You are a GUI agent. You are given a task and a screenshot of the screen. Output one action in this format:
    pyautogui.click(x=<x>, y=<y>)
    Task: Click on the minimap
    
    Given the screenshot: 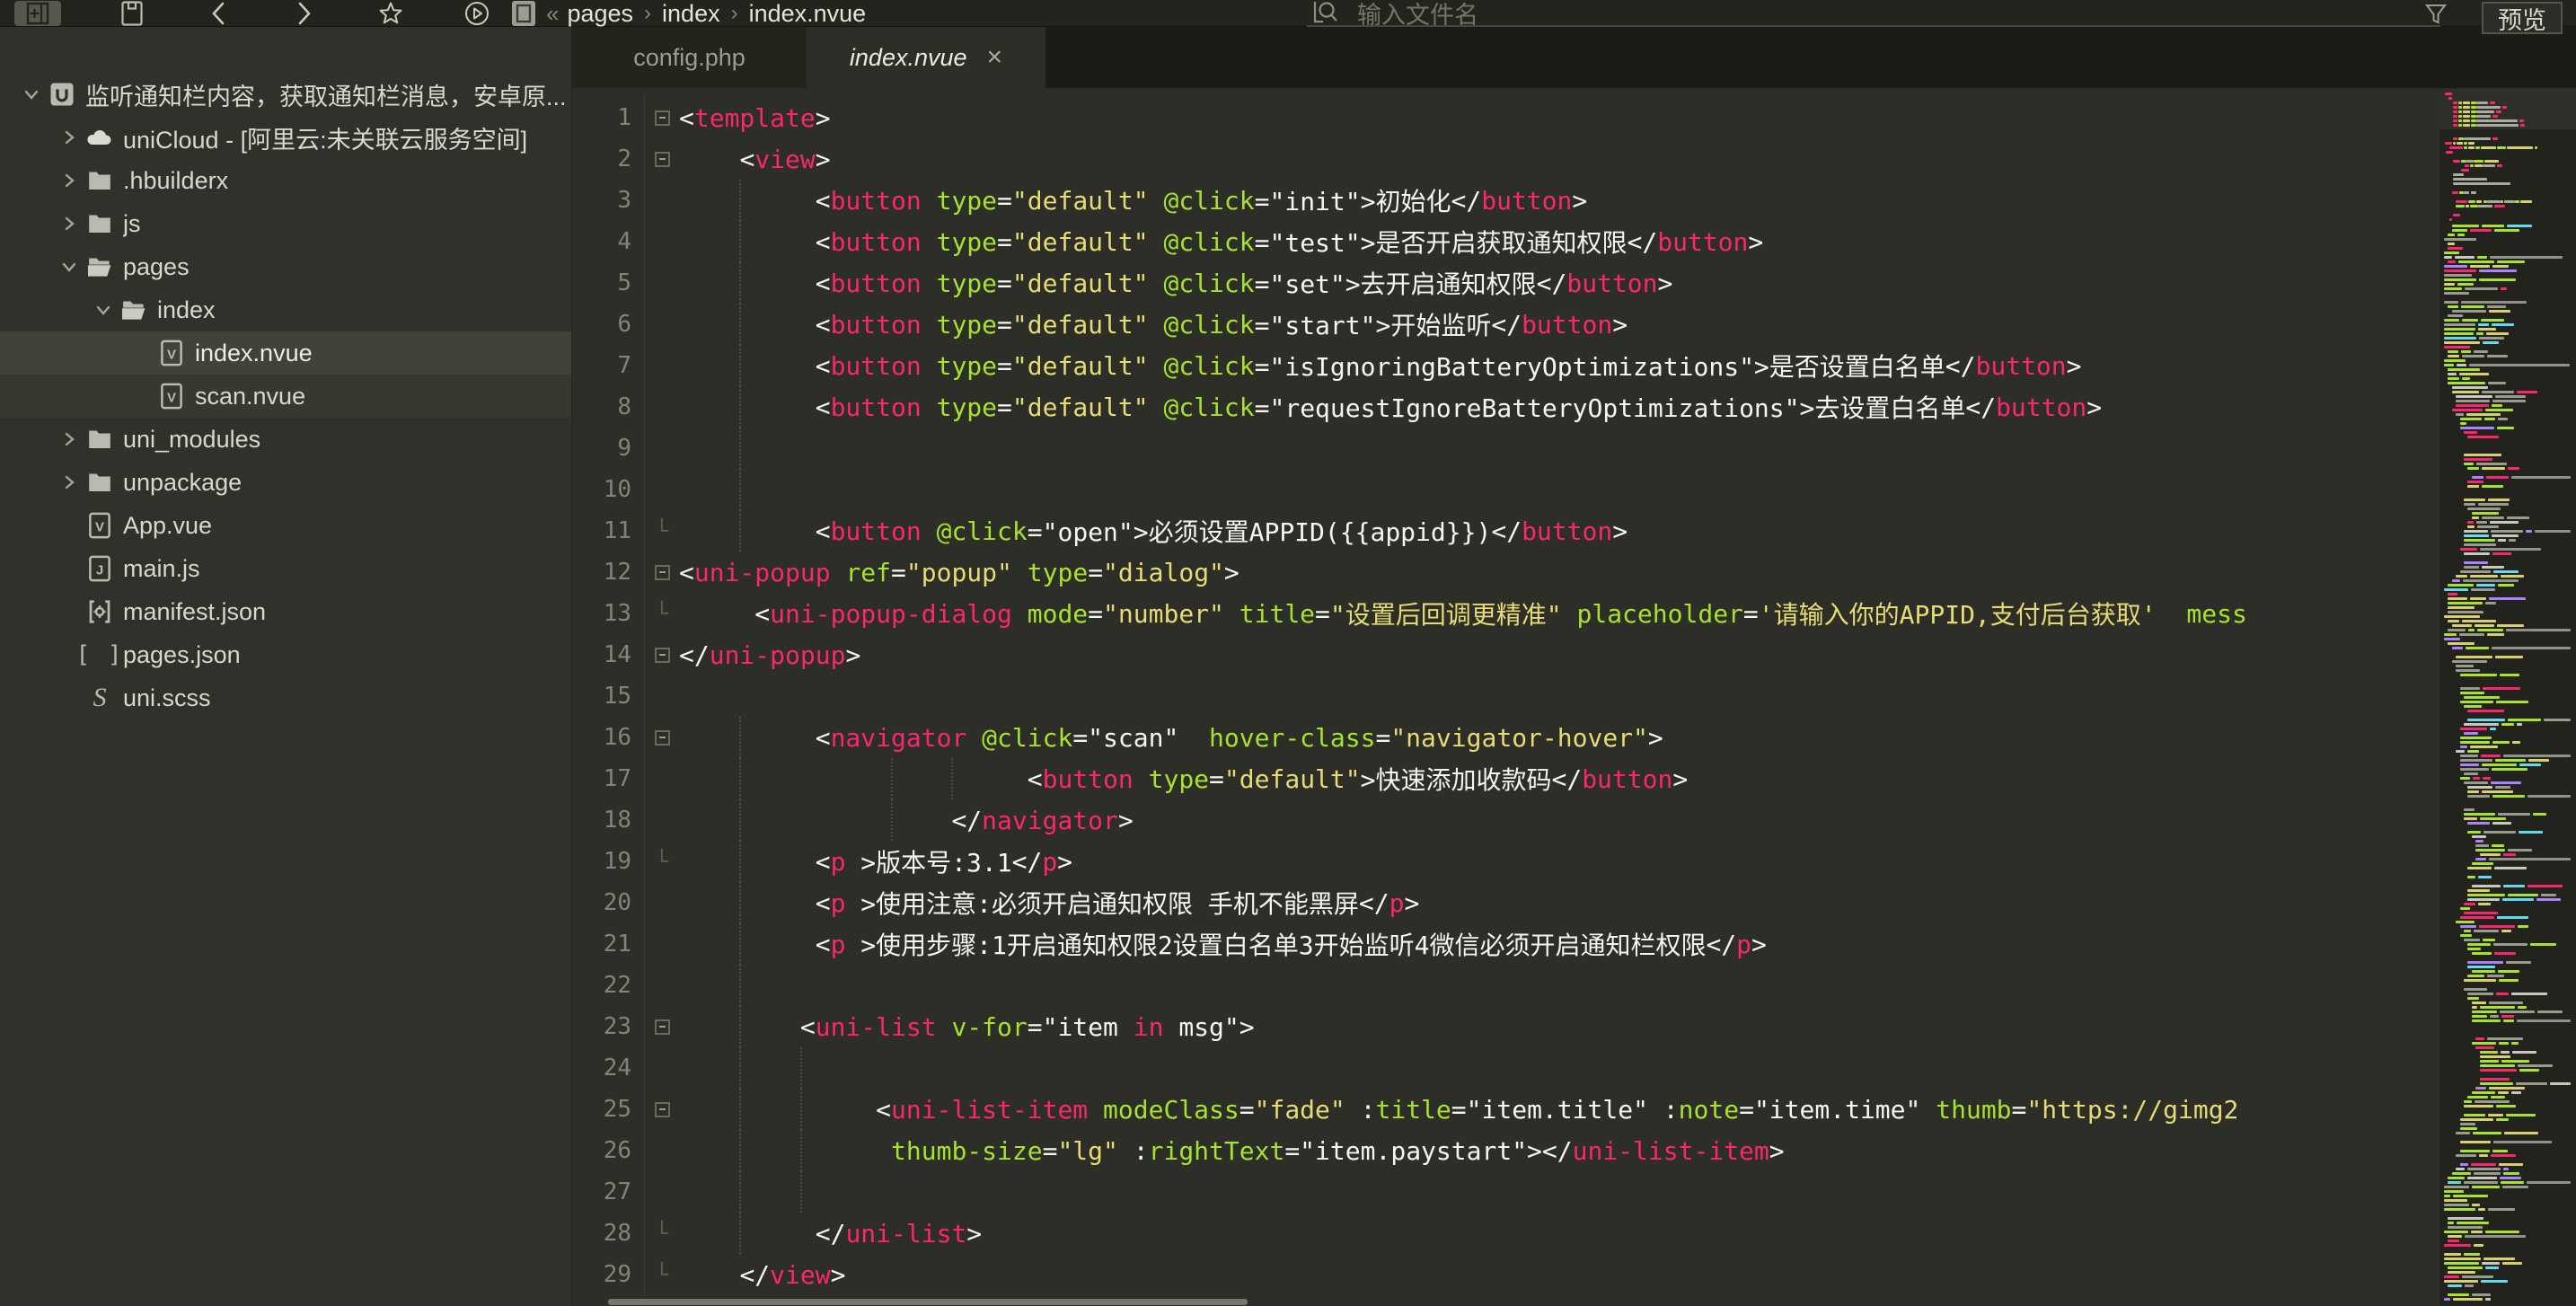 What is the action you would take?
    pyautogui.click(x=2507, y=697)
    